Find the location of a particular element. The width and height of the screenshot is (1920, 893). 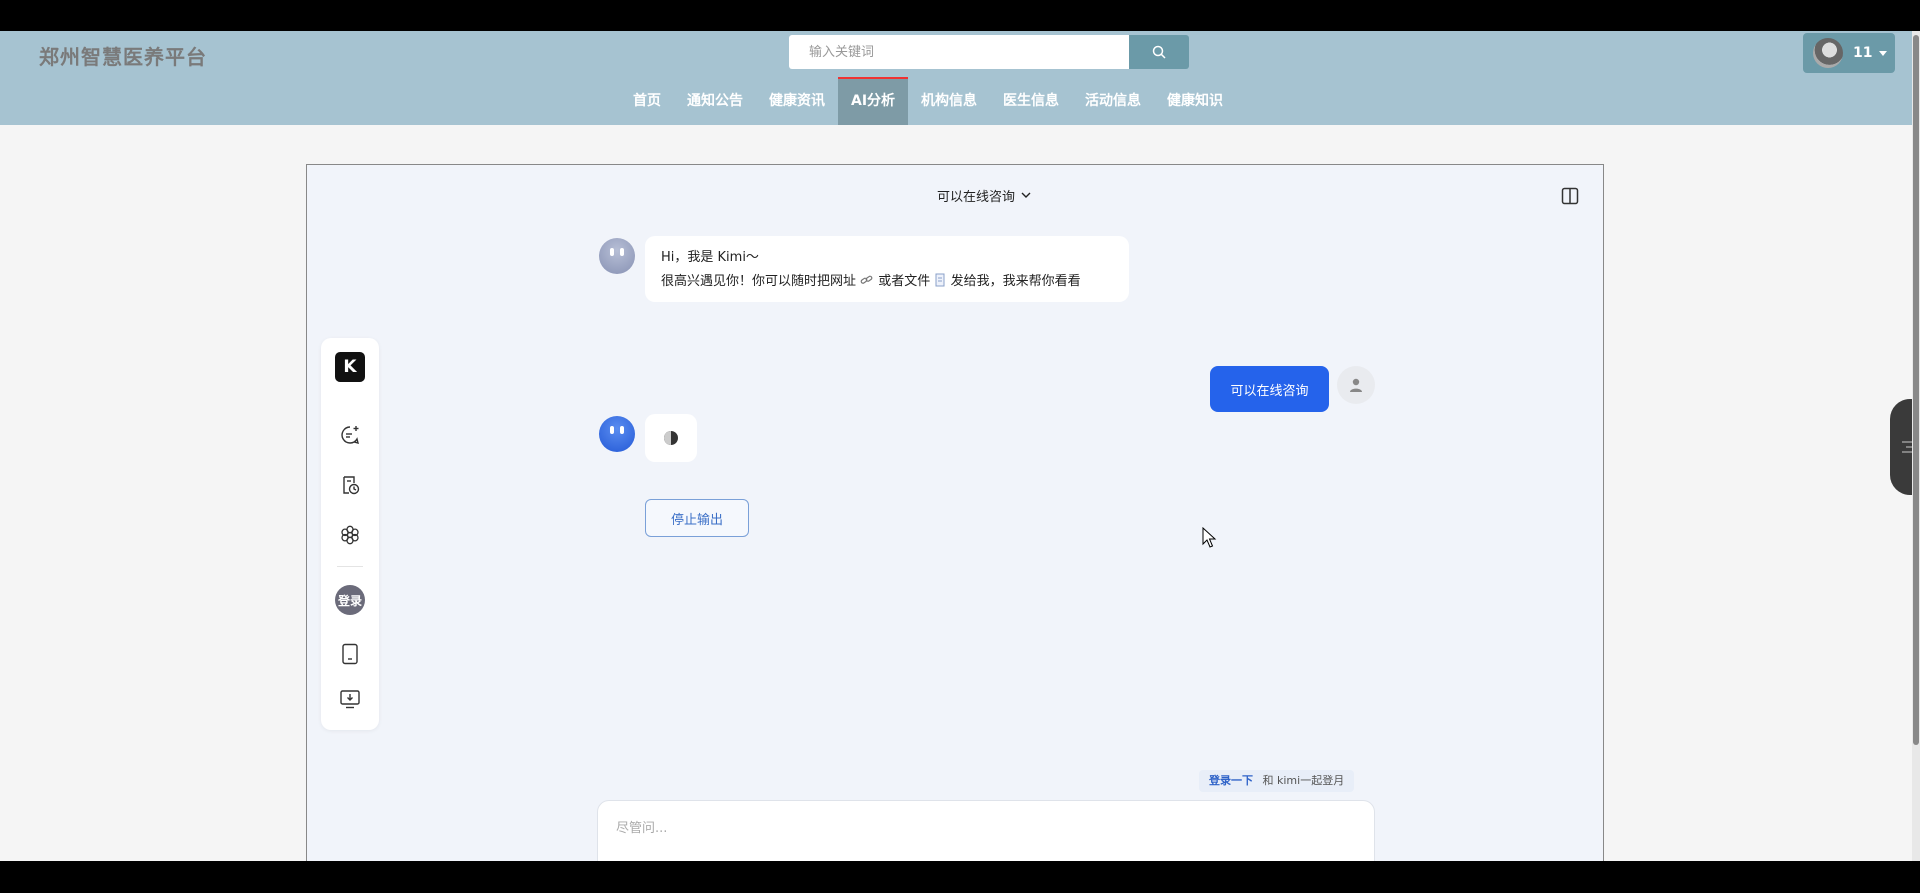

bot-loading-message is located at coordinates (671, 438).